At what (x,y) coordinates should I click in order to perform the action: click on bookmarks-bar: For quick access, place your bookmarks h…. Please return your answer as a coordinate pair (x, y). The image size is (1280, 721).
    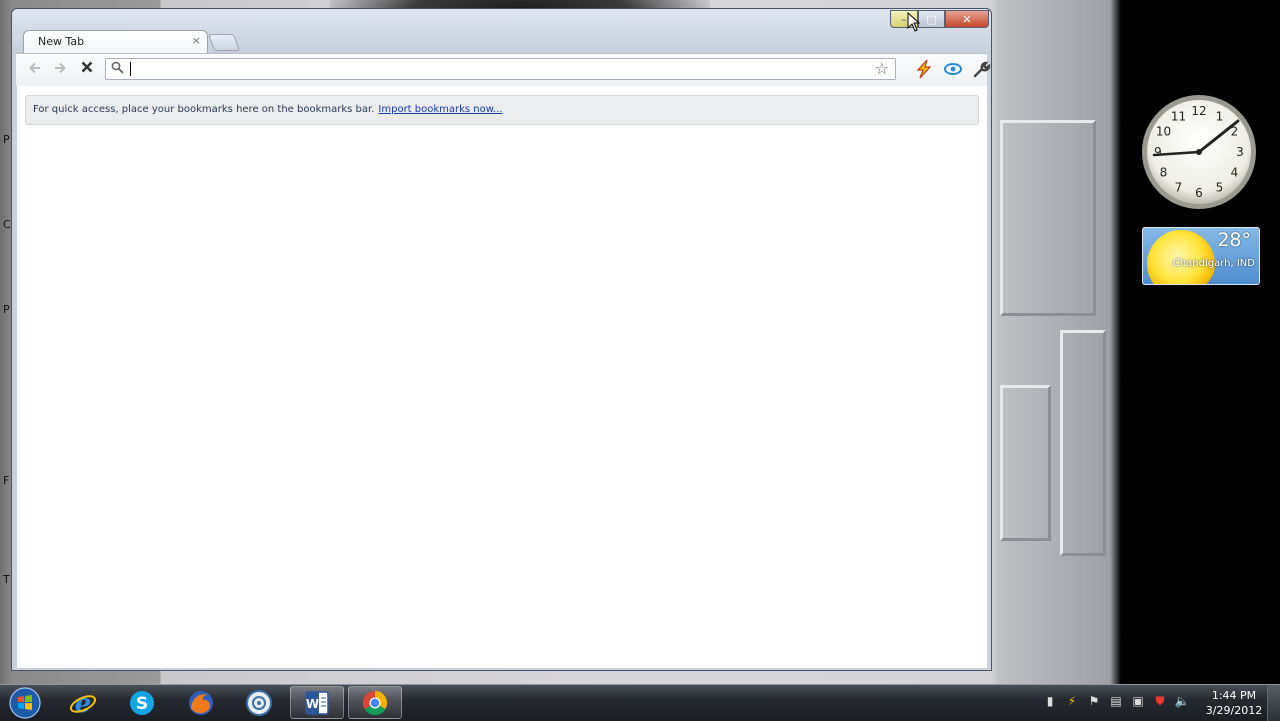
    Looking at the image, I should click on (502, 110).